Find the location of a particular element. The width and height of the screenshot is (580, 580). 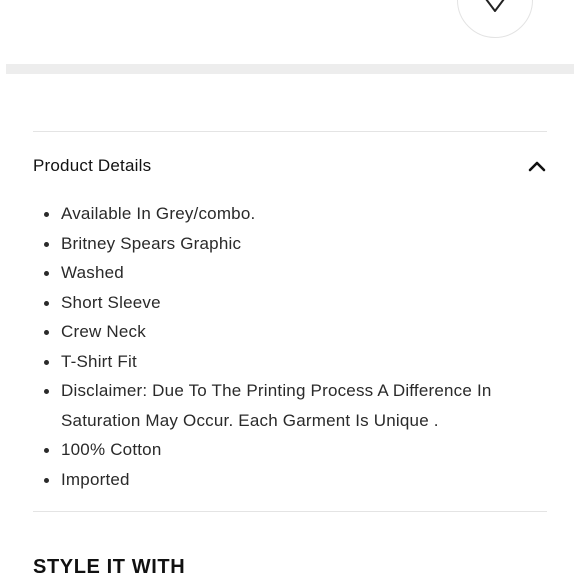

list-item: Crew Neck is located at coordinates (290, 332).